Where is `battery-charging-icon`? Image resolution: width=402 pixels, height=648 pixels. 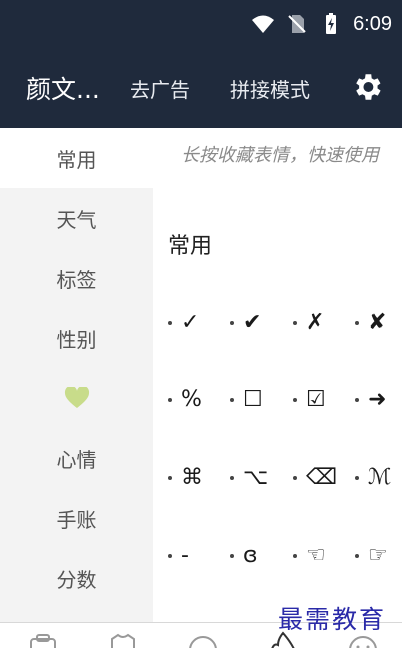
battery-charging-icon is located at coordinates (331, 23).